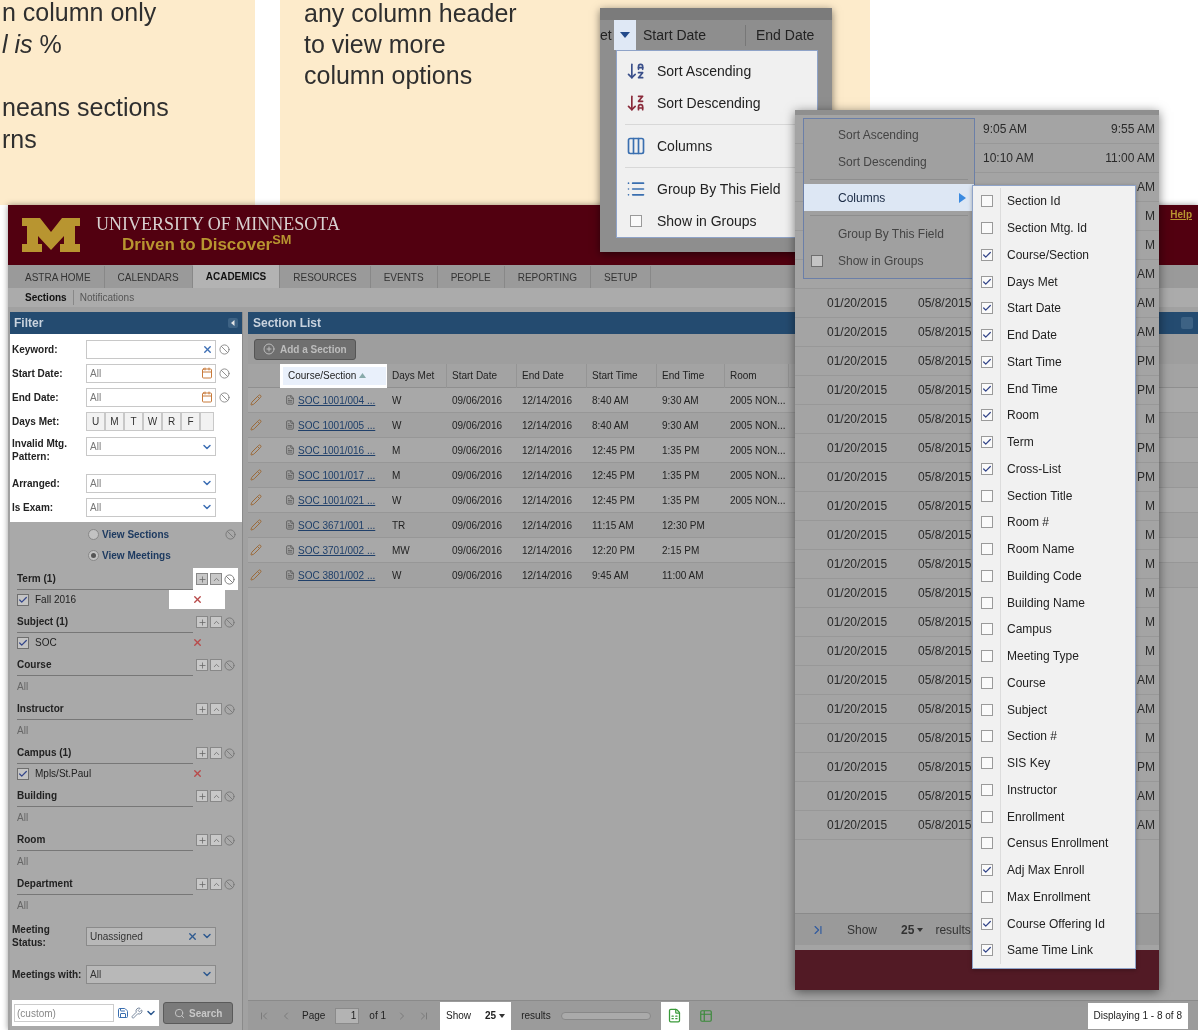 The image size is (1198, 1030). What do you see at coordinates (1054, 308) in the screenshot?
I see `menu-item: Start Date` at bounding box center [1054, 308].